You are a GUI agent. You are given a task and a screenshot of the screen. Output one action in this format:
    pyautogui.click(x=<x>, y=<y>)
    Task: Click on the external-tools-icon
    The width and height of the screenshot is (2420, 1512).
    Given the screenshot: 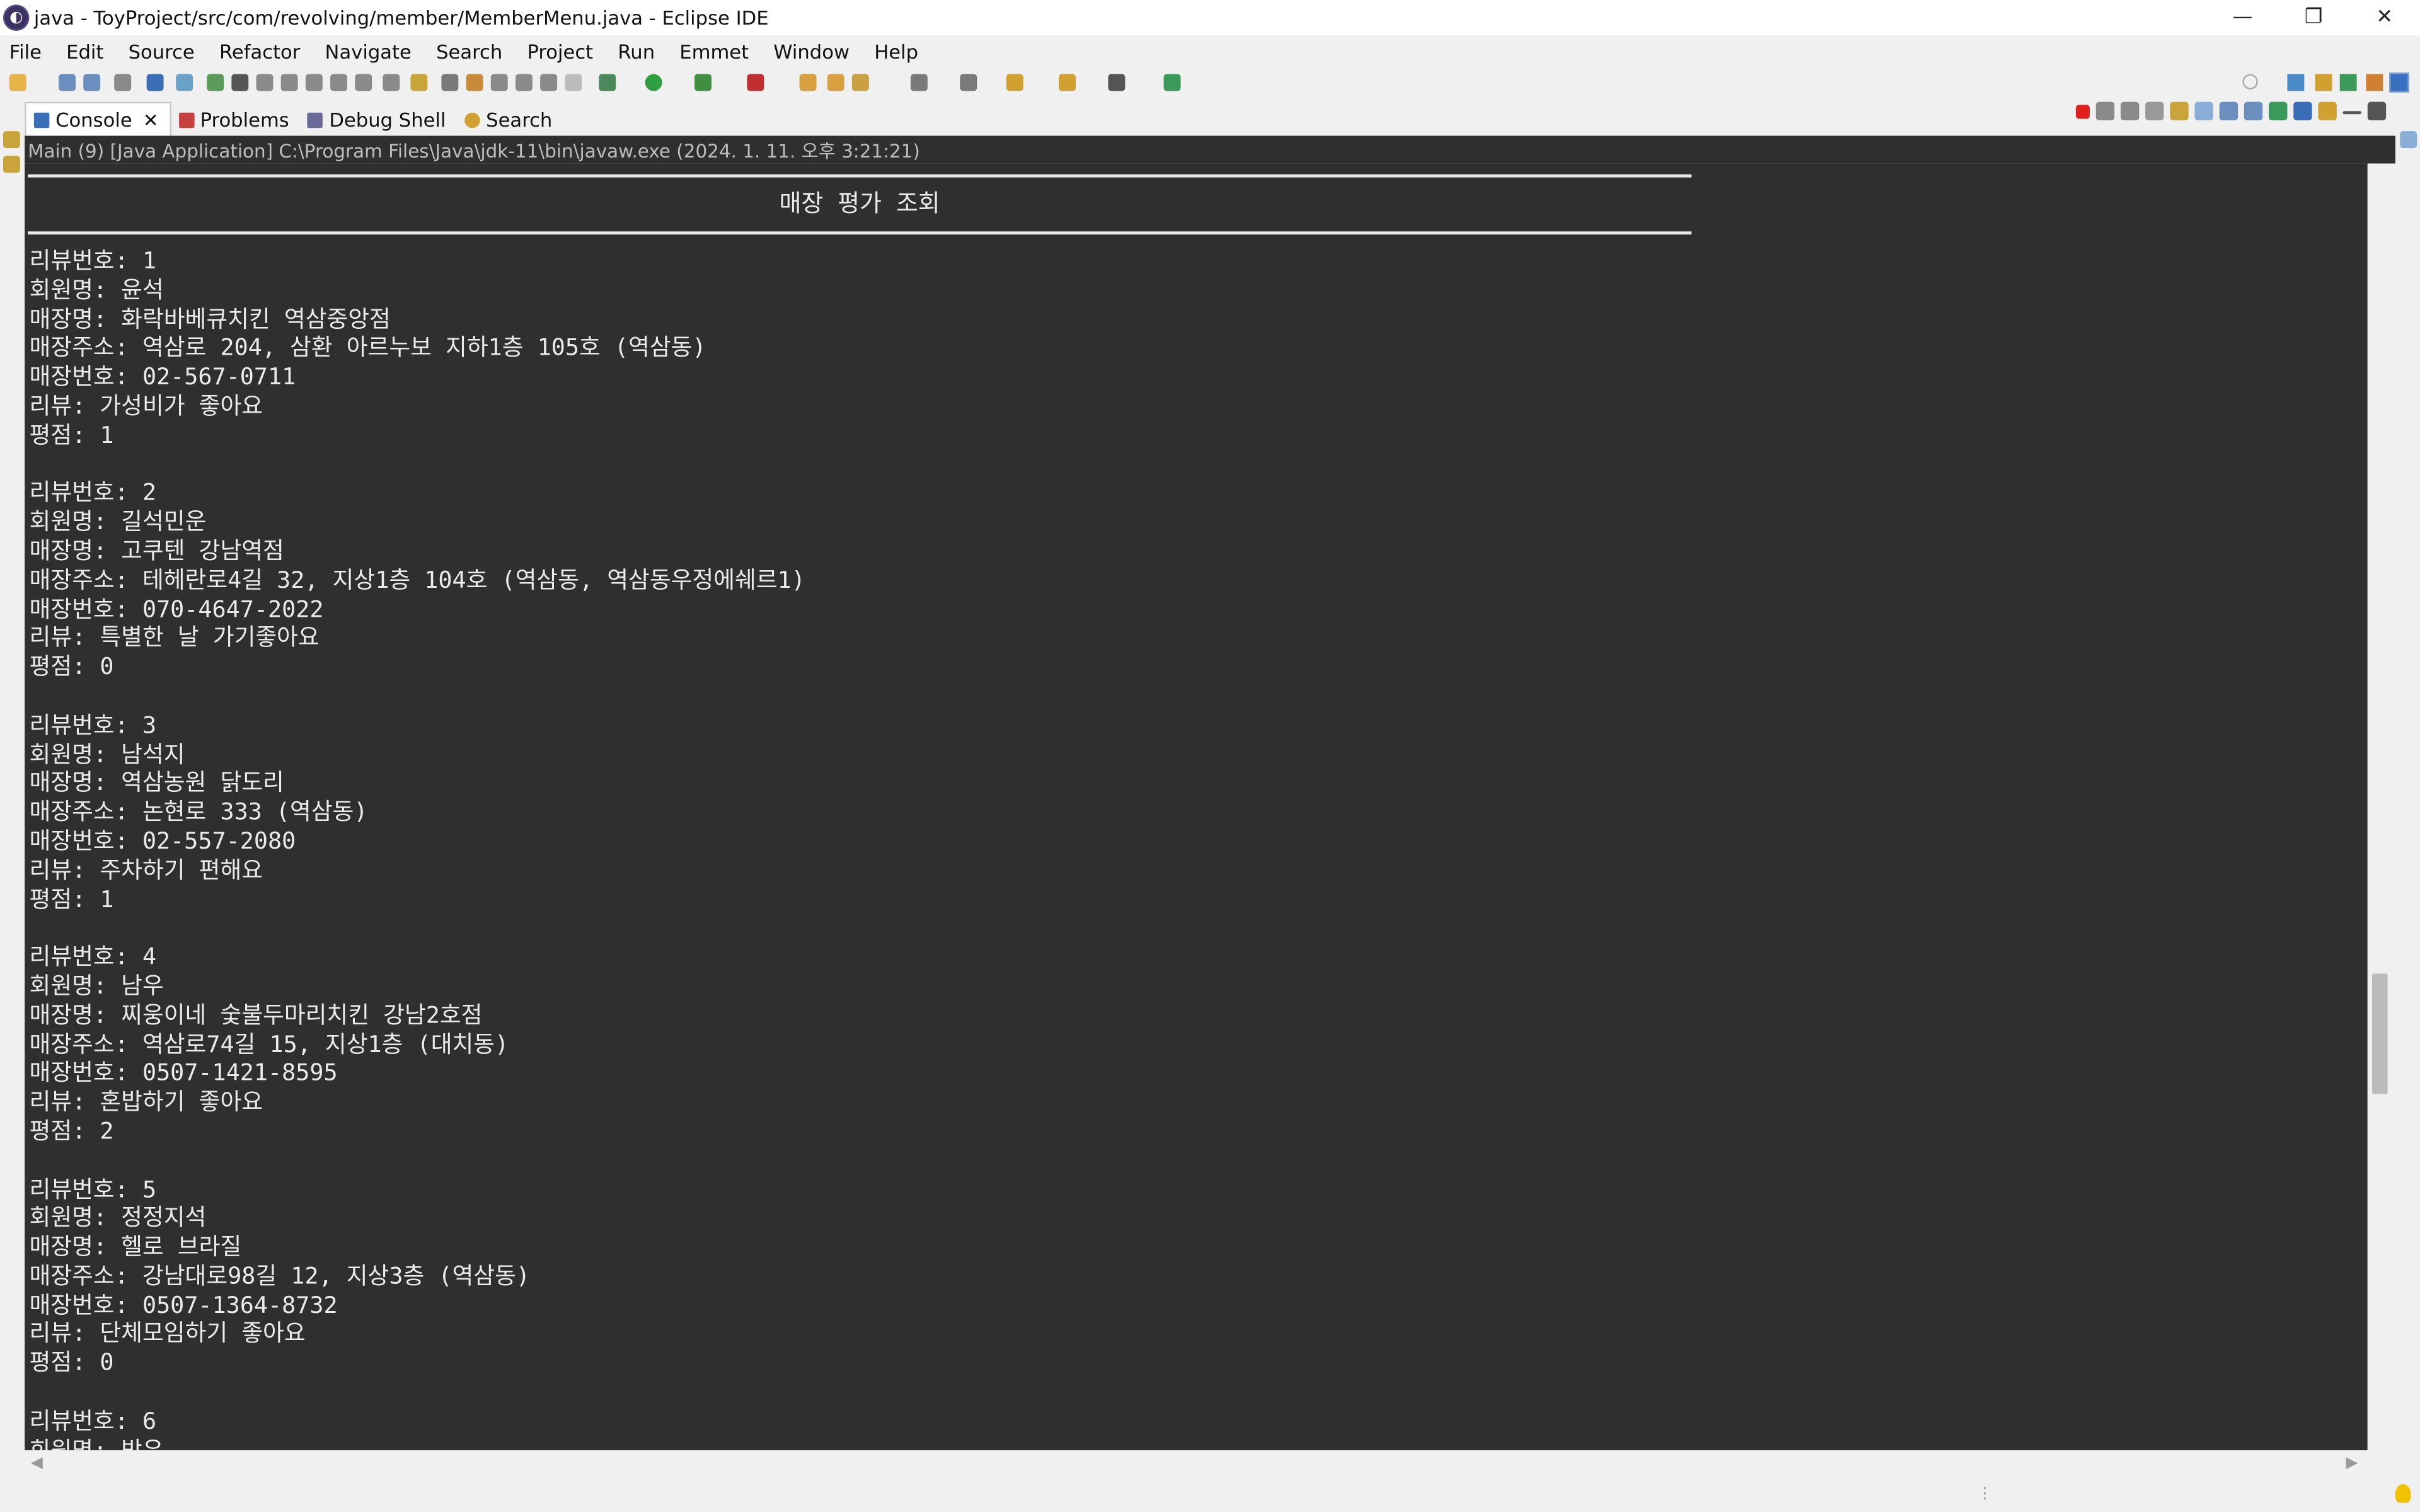 What is the action you would take?
    pyautogui.click(x=450, y=82)
    